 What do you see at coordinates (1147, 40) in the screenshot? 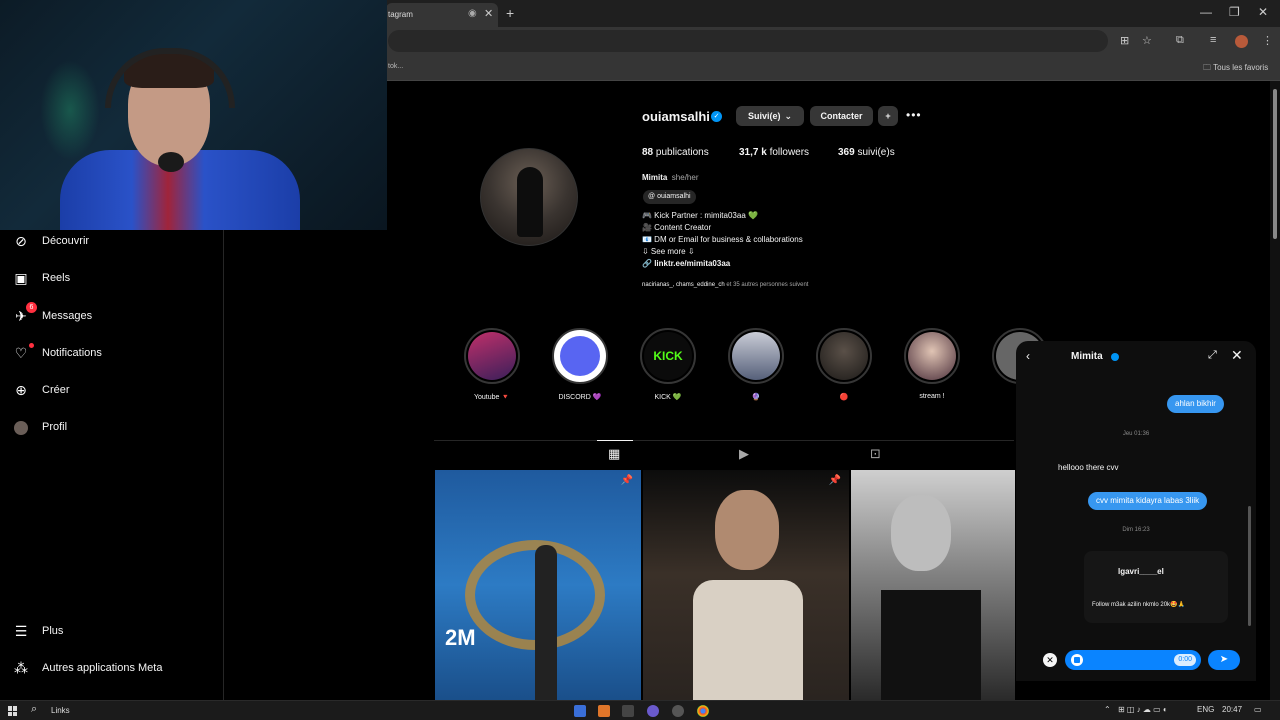
I see `bookmark-star-icon: ☆` at bounding box center [1147, 40].